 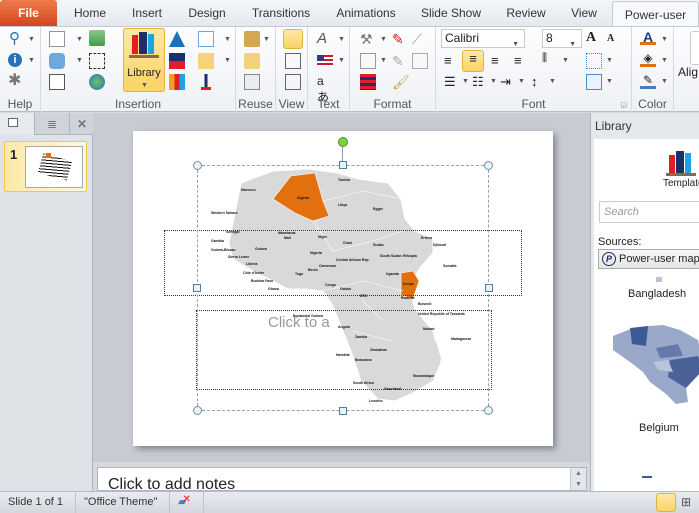 What do you see at coordinates (342, 479) in the screenshot?
I see `notes-pane: Click to add notes ▲ ▼` at bounding box center [342, 479].